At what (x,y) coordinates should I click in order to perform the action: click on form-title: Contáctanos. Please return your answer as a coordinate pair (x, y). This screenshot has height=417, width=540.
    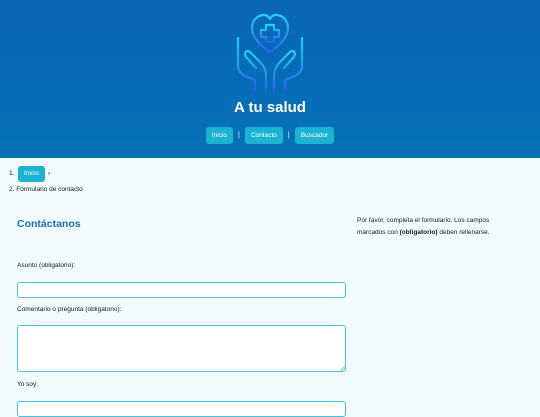
    Looking at the image, I should click on (49, 224).